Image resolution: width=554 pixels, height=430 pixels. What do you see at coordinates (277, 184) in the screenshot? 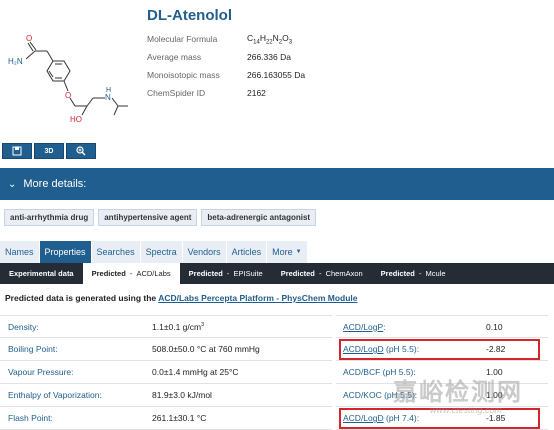
I see `more-details-toggle: ⌄ More details:` at bounding box center [277, 184].